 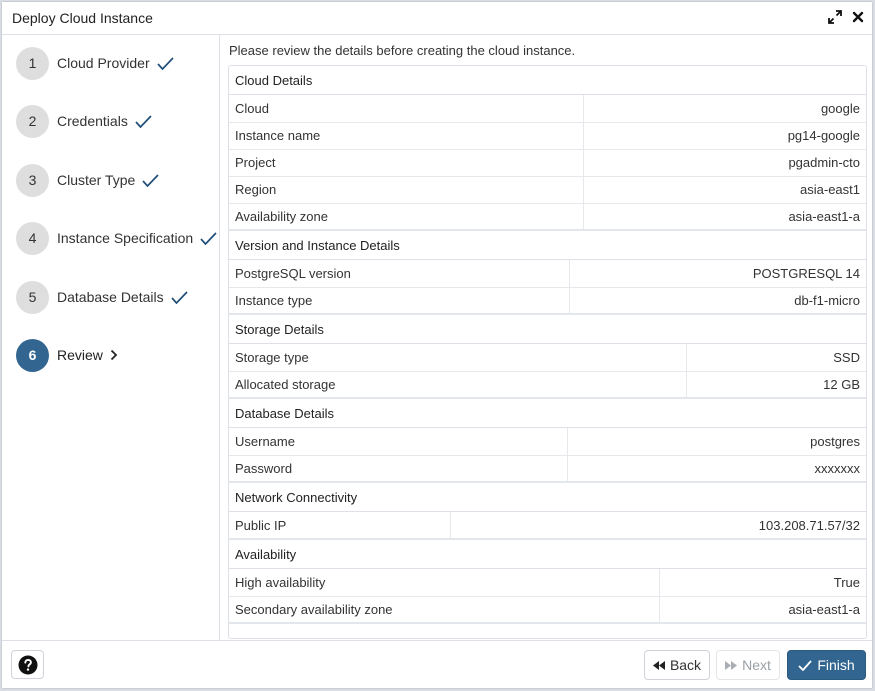 What do you see at coordinates (457, 358) in the screenshot?
I see `row-label: Storage type` at bounding box center [457, 358].